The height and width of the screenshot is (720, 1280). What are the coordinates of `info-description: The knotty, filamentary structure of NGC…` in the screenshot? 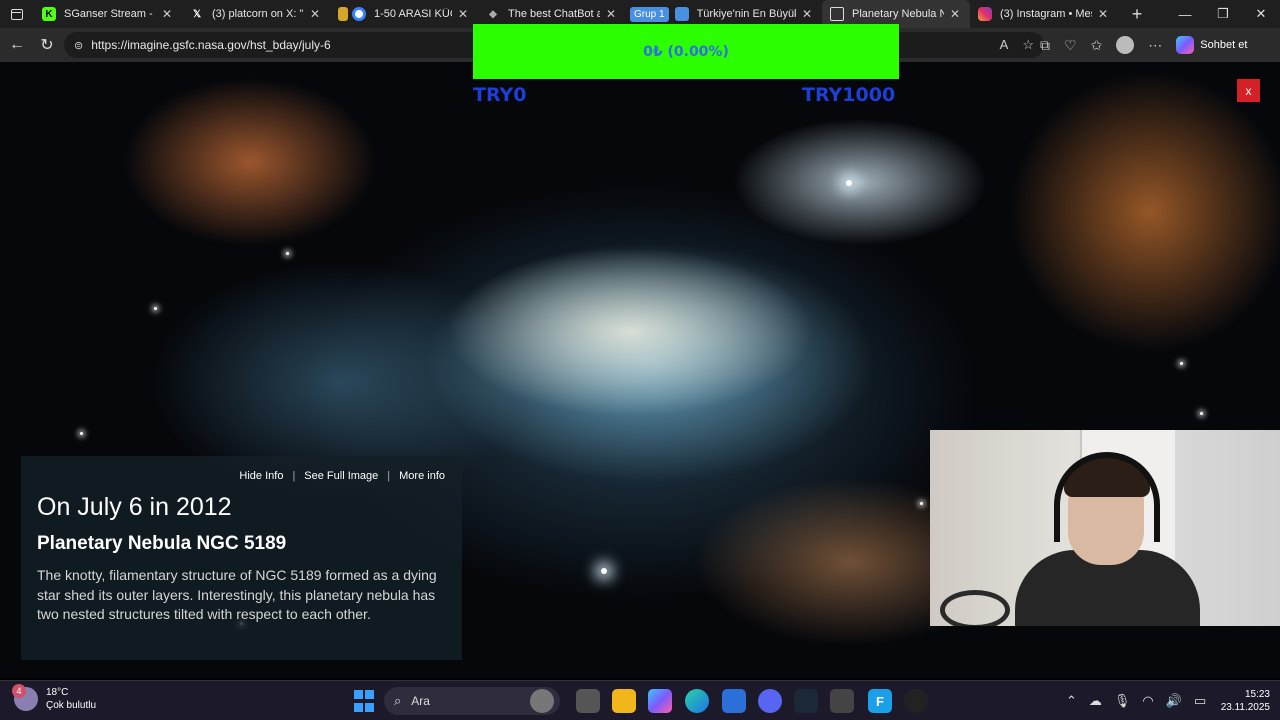 It's located at (237, 594).